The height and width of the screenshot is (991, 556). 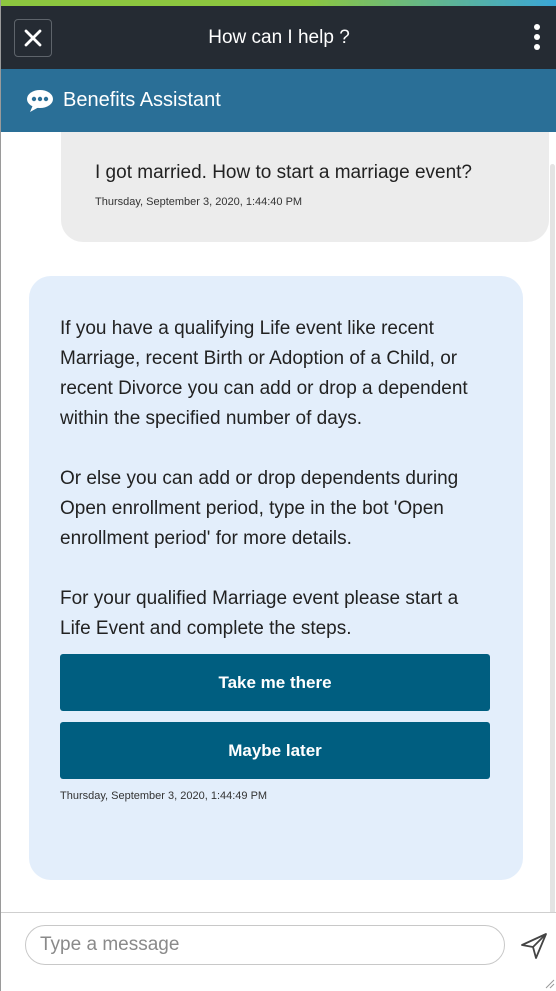 I want to click on scrollbar, so click(x=551, y=539).